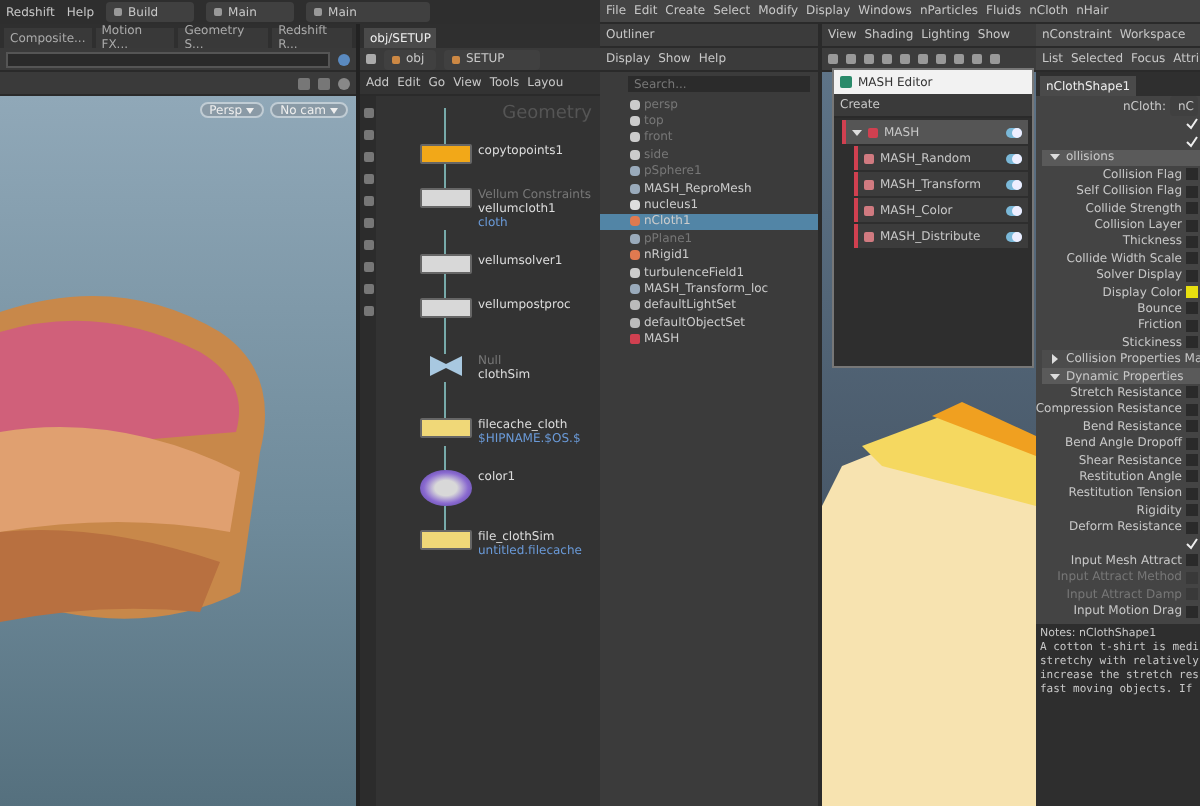 This screenshot has height=806, width=1200. What do you see at coordinates (446, 366) in the screenshot?
I see `null-node-icon` at bounding box center [446, 366].